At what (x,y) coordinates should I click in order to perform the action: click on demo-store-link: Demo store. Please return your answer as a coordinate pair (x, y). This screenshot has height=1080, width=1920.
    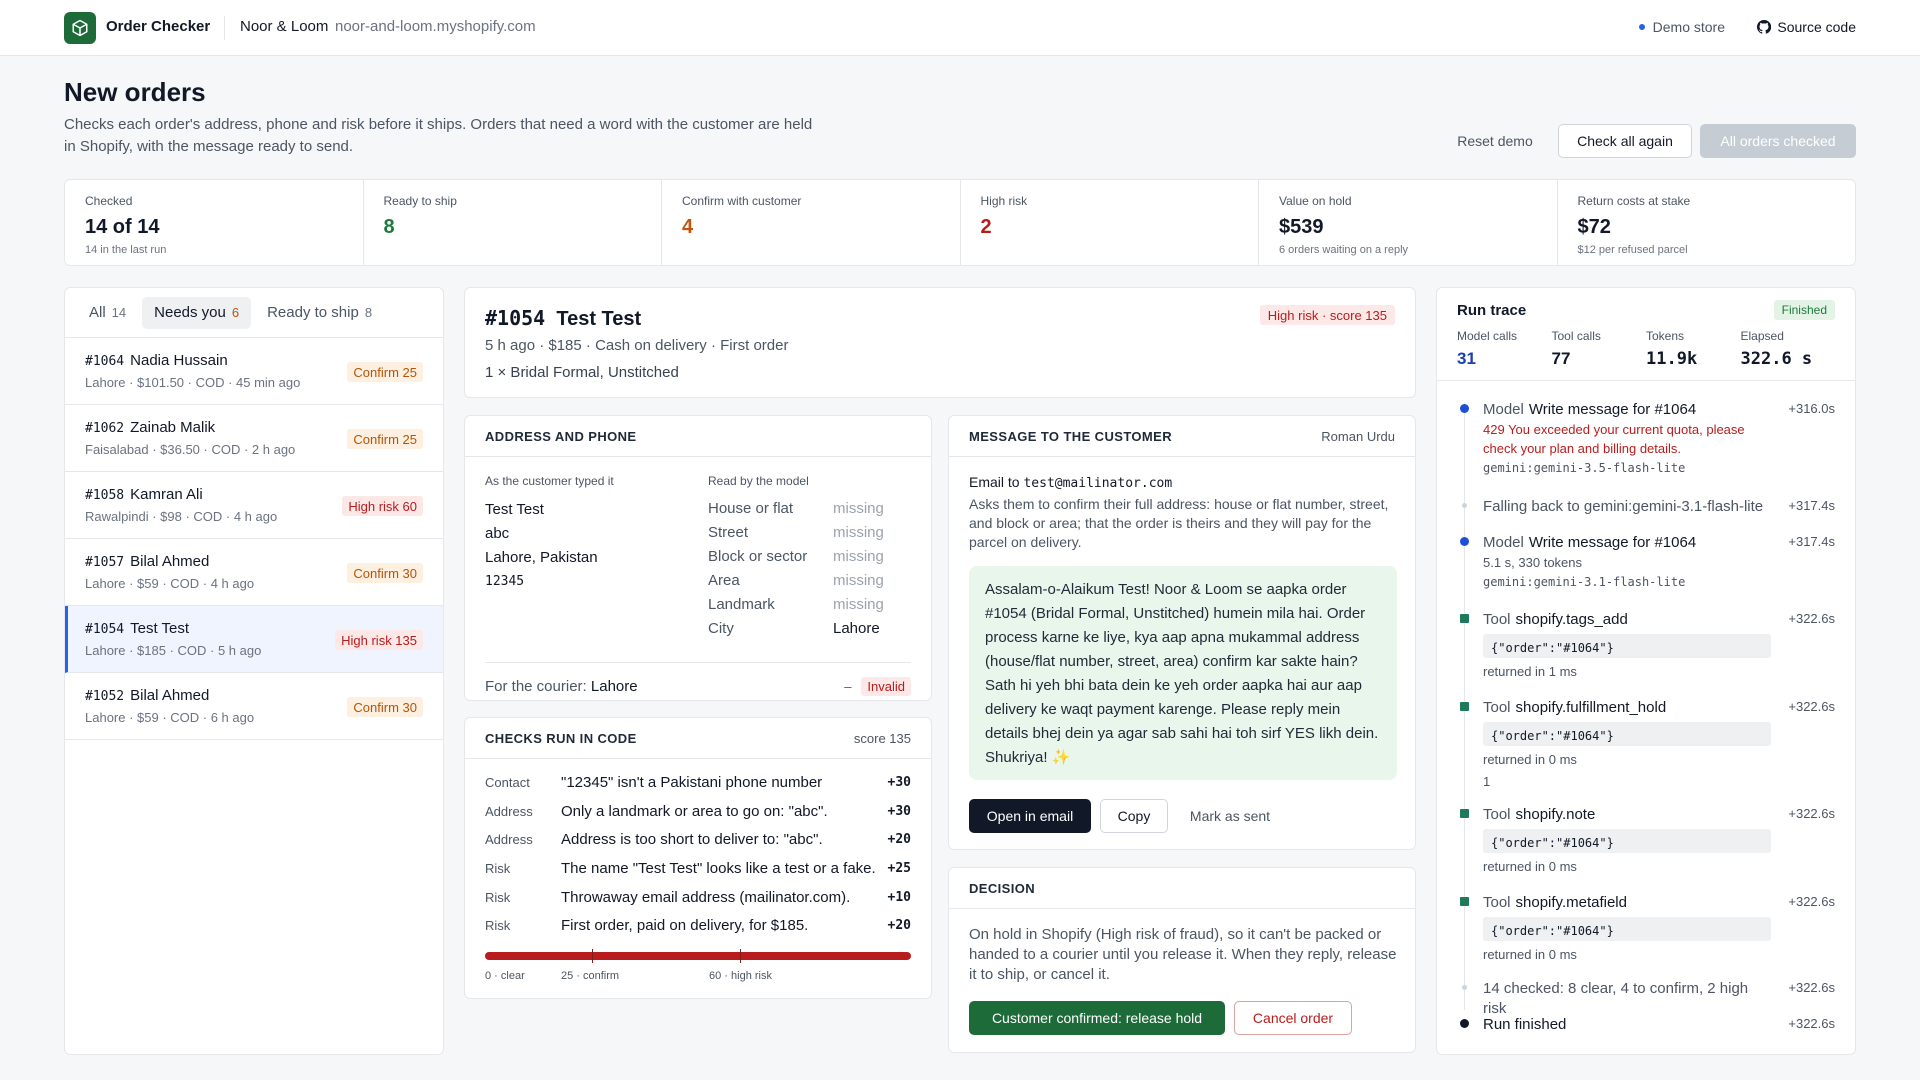
    Looking at the image, I should click on (1681, 27).